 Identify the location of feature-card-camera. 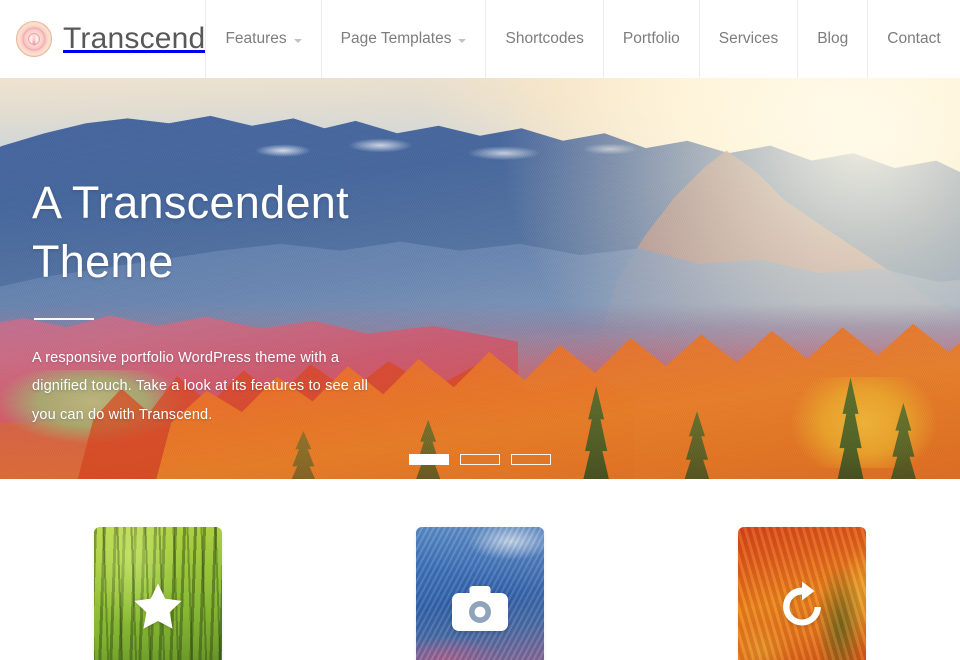
(480, 593).